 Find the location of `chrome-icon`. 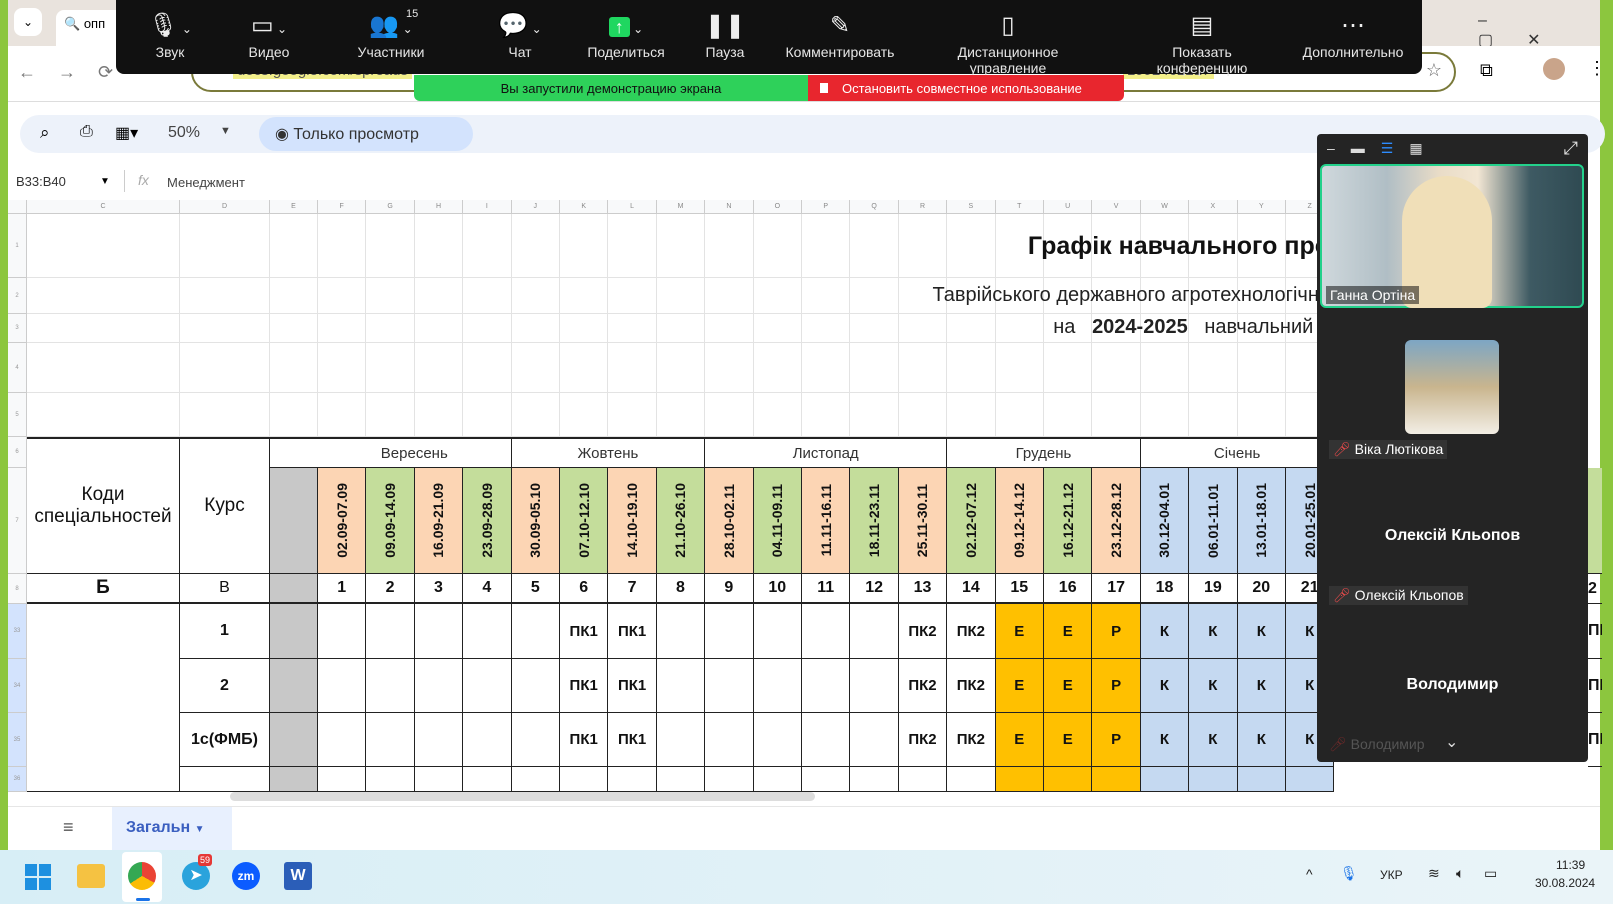

chrome-icon is located at coordinates (142, 876).